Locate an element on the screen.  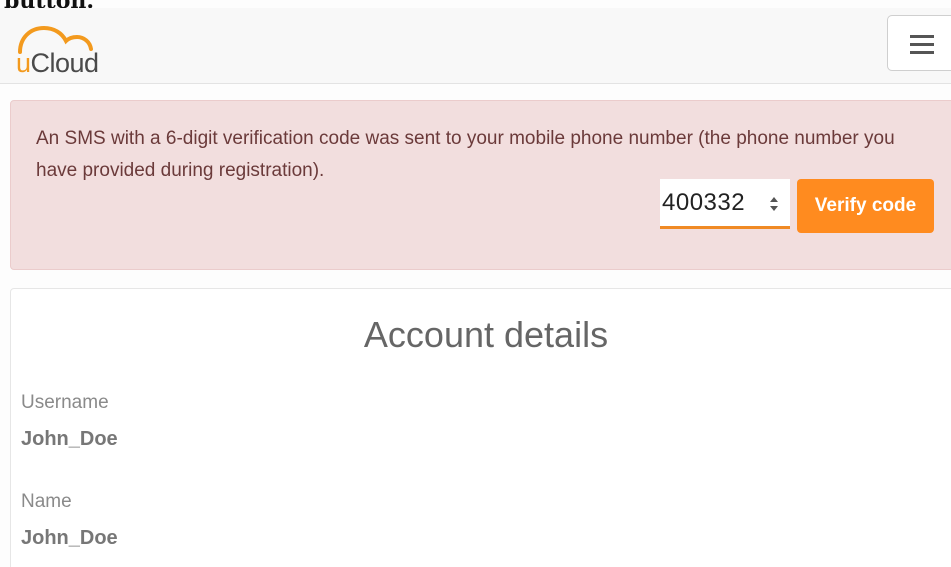
navbar: uCloud is located at coordinates (475, 46).